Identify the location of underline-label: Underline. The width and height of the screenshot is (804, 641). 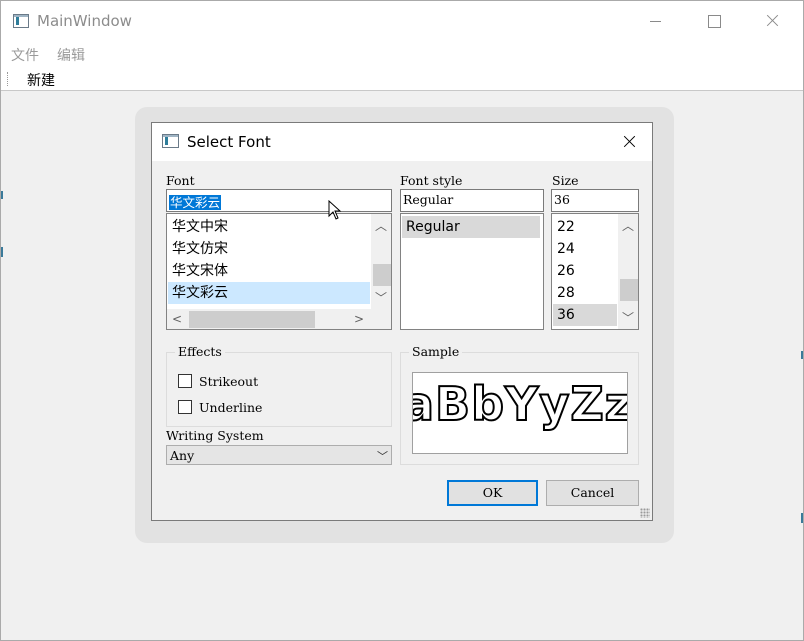
(230, 407).